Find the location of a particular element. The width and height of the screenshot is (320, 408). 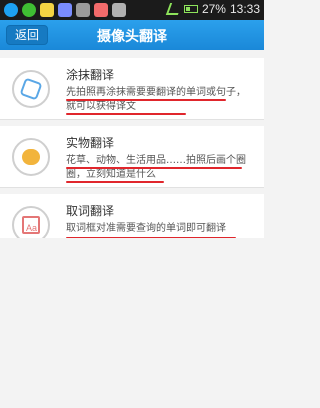

message-icon is located at coordinates (47, 10).